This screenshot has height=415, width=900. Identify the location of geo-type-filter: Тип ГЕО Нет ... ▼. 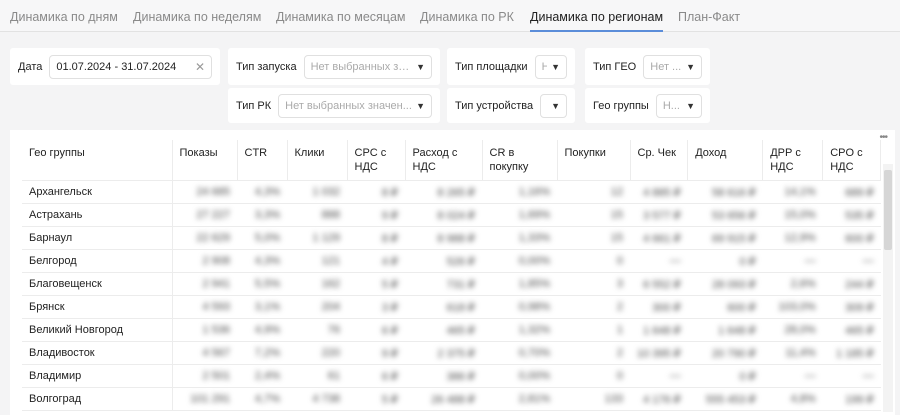
(647, 66).